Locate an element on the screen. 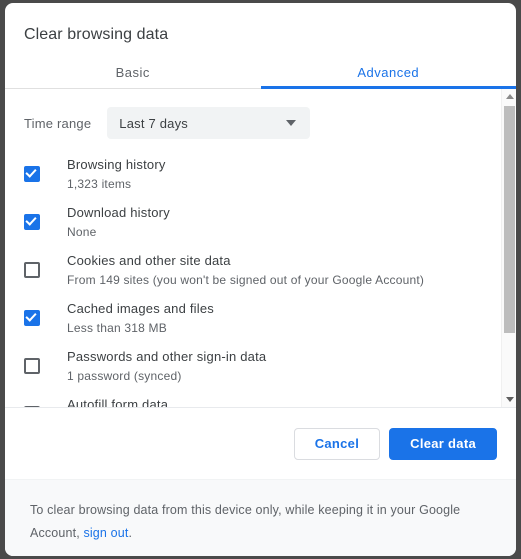  list-item-autofill: Autofill form data is located at coordinates (253, 399).